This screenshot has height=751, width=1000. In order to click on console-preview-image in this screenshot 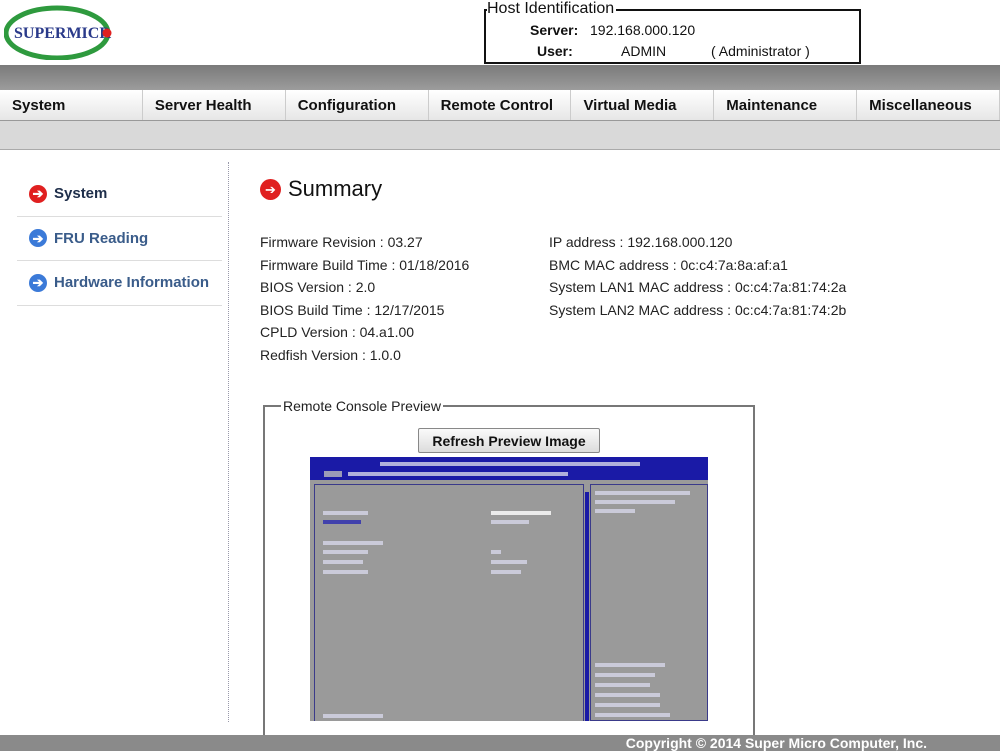, I will do `click(509, 589)`.